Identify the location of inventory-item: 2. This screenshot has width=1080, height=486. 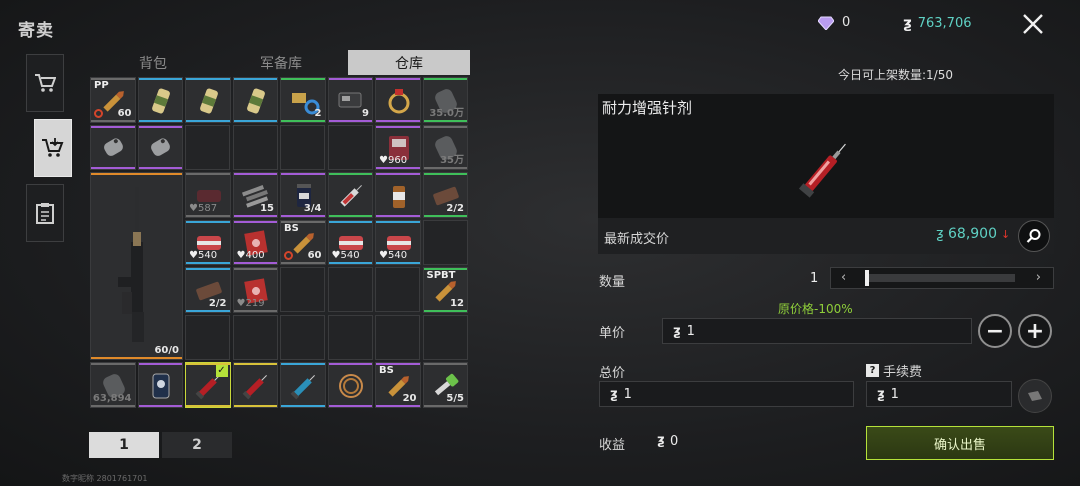
(303, 100).